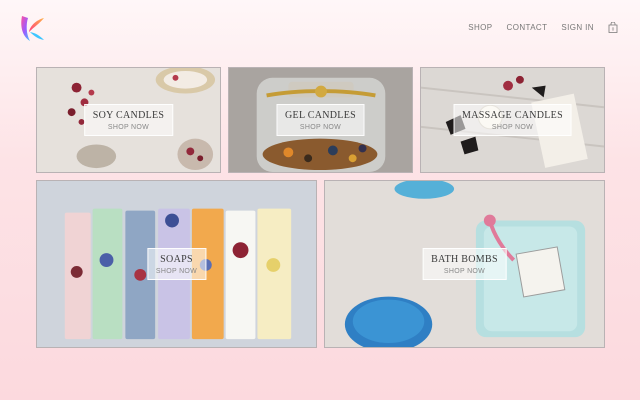  Describe the element at coordinates (32, 28) in the screenshot. I see `brand-logo-icon` at that location.